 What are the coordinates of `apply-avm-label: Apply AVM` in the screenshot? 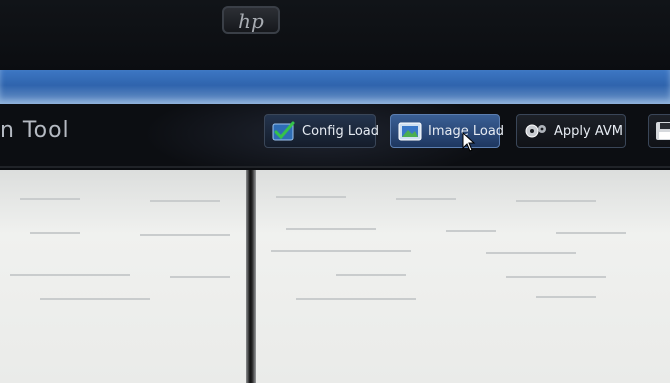 It's located at (589, 131).